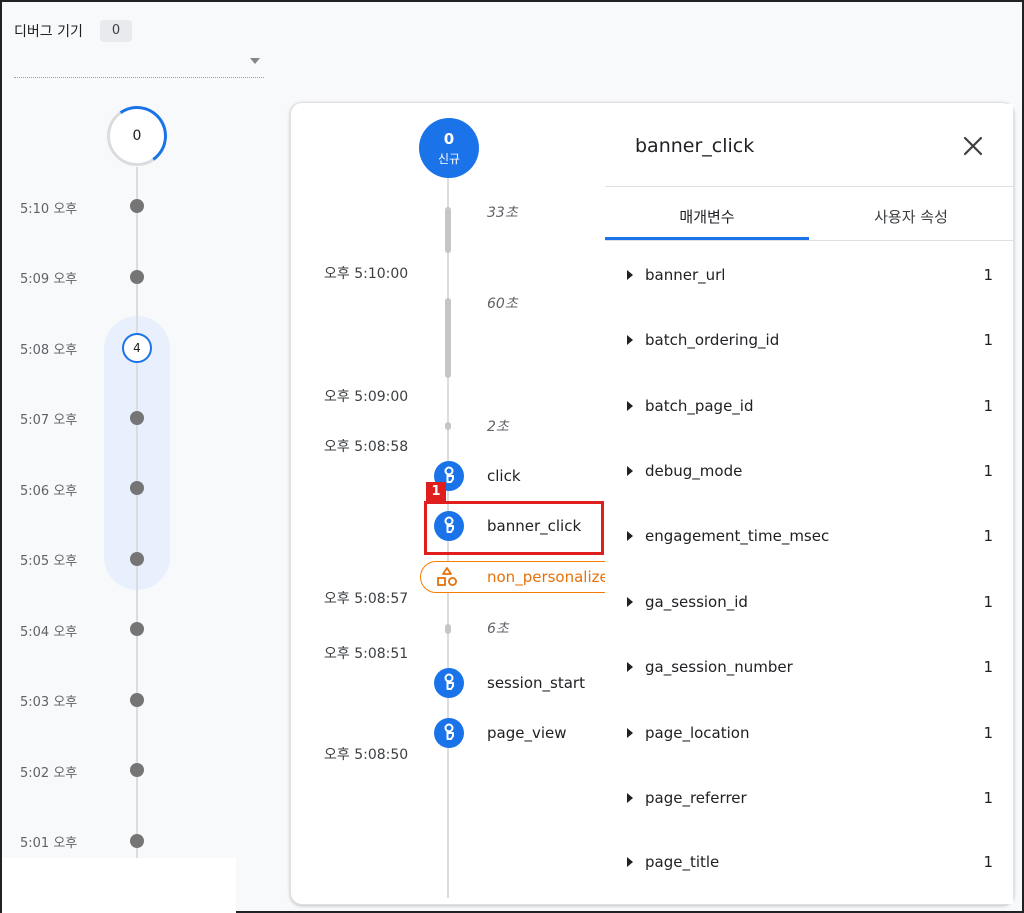  What do you see at coordinates (699, 406) in the screenshot?
I see `param-name: batch_page_id` at bounding box center [699, 406].